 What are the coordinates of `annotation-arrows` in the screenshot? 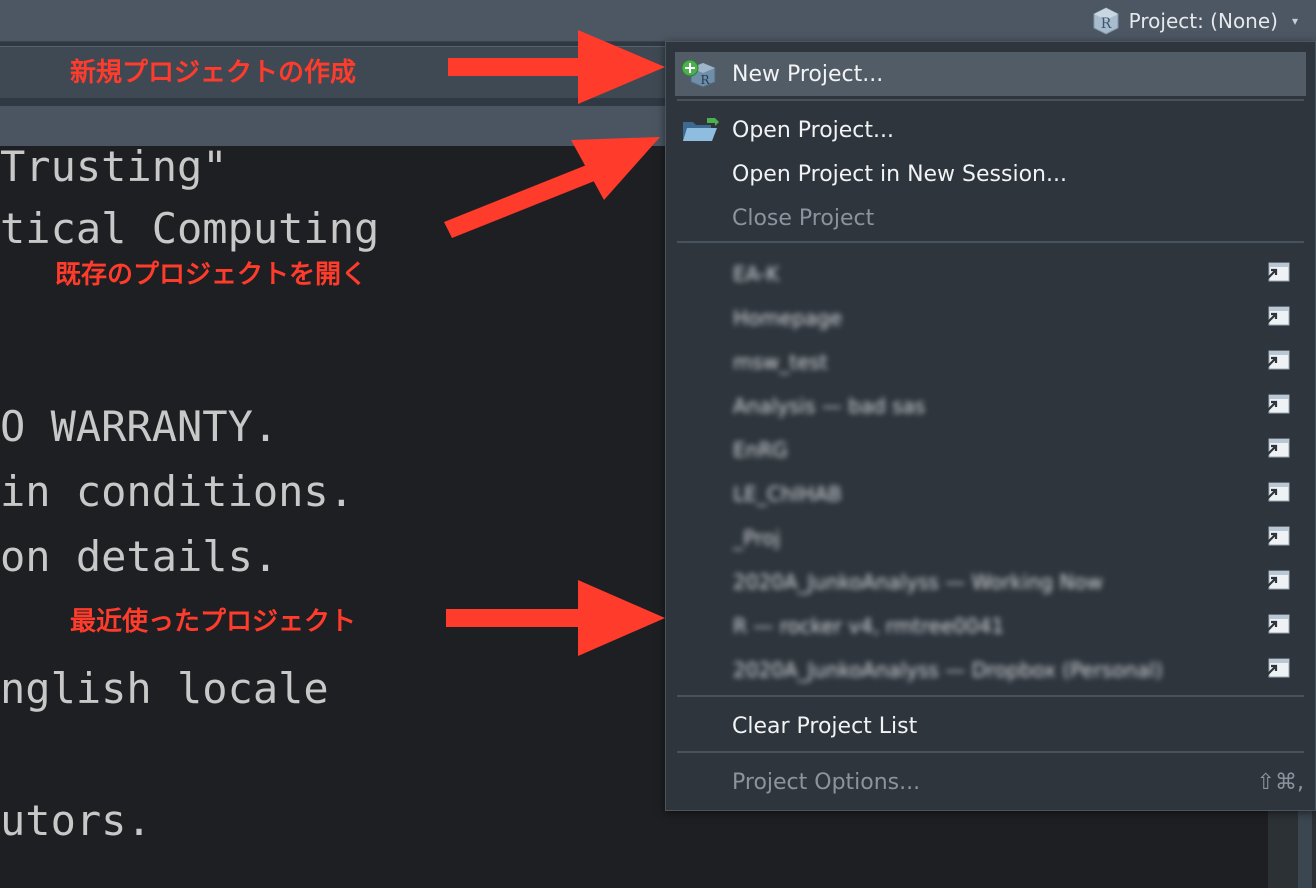 It's located at (554, 343).